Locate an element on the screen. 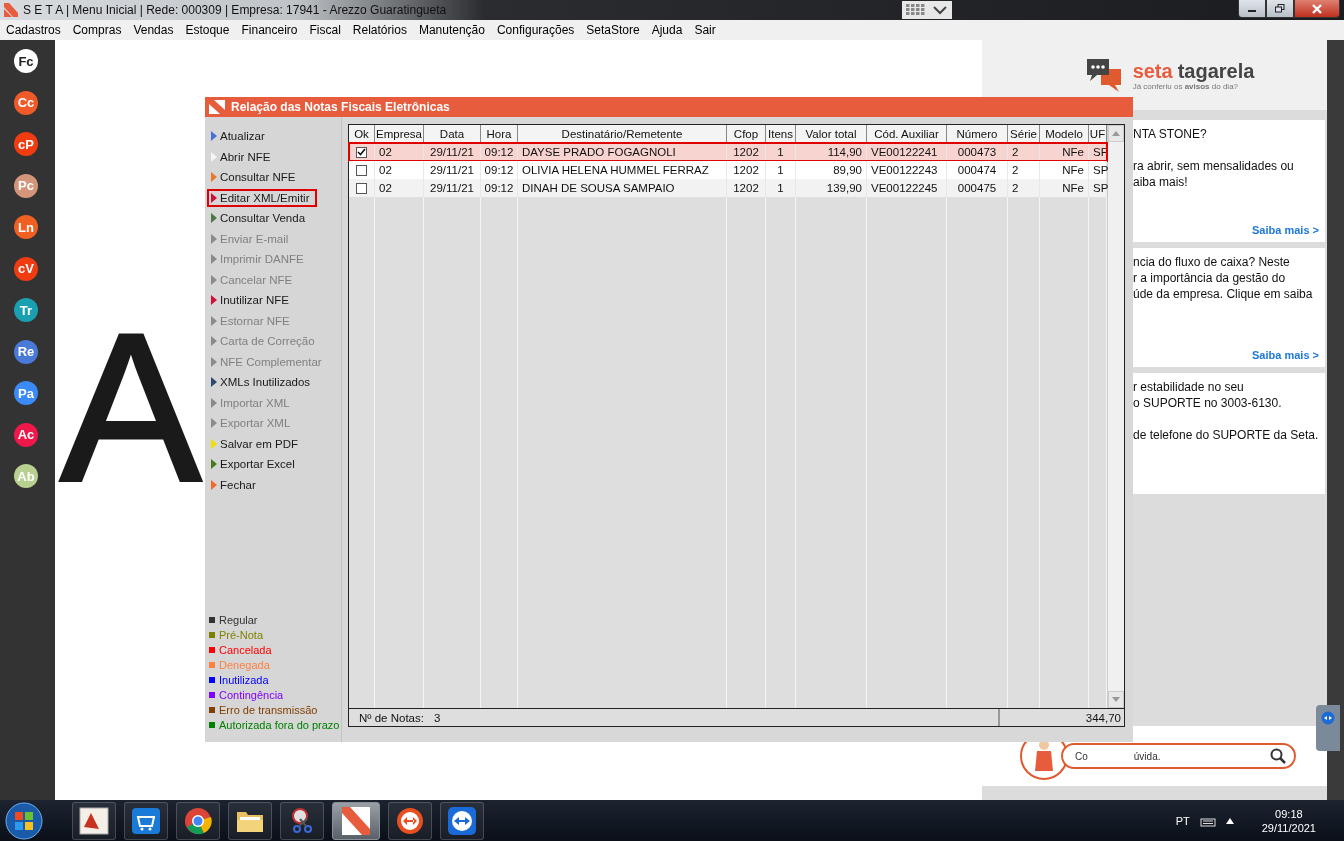 This screenshot has width=1344, height=841. taskbar-button is located at coordinates (356, 820).